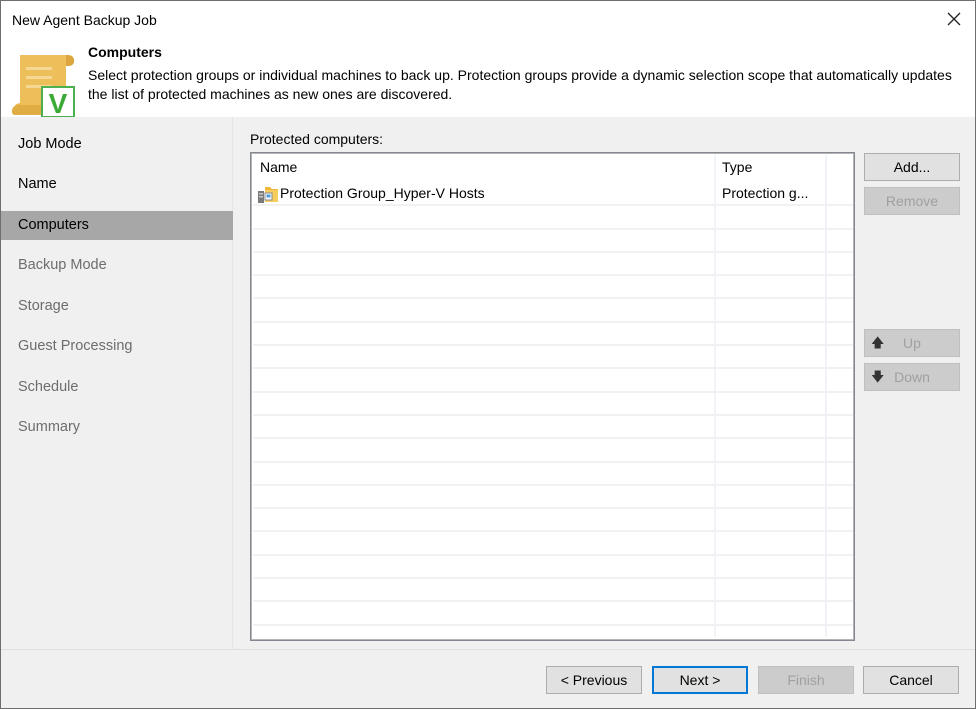 This screenshot has width=976, height=709. What do you see at coordinates (62, 265) in the screenshot?
I see `sidebar-item-backup-mode: Backup Mode` at bounding box center [62, 265].